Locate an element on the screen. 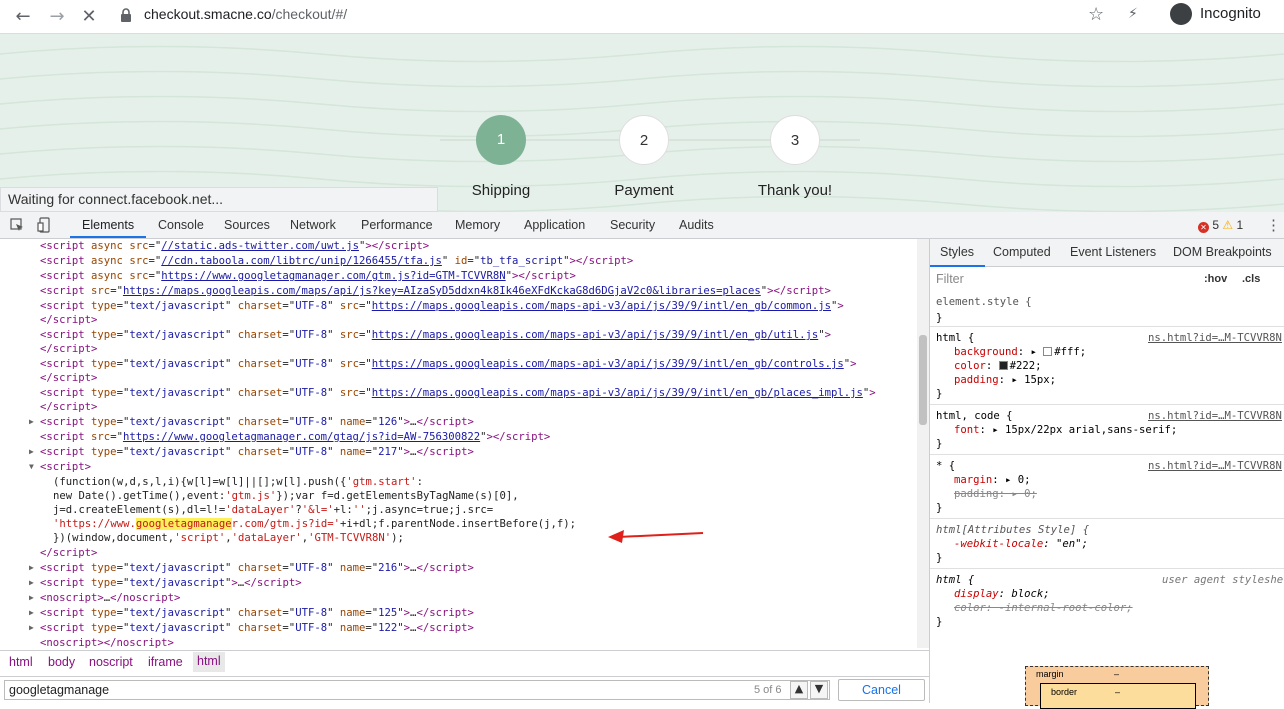  collapse-triangle-icon: ▼ is located at coordinates (31, 467).